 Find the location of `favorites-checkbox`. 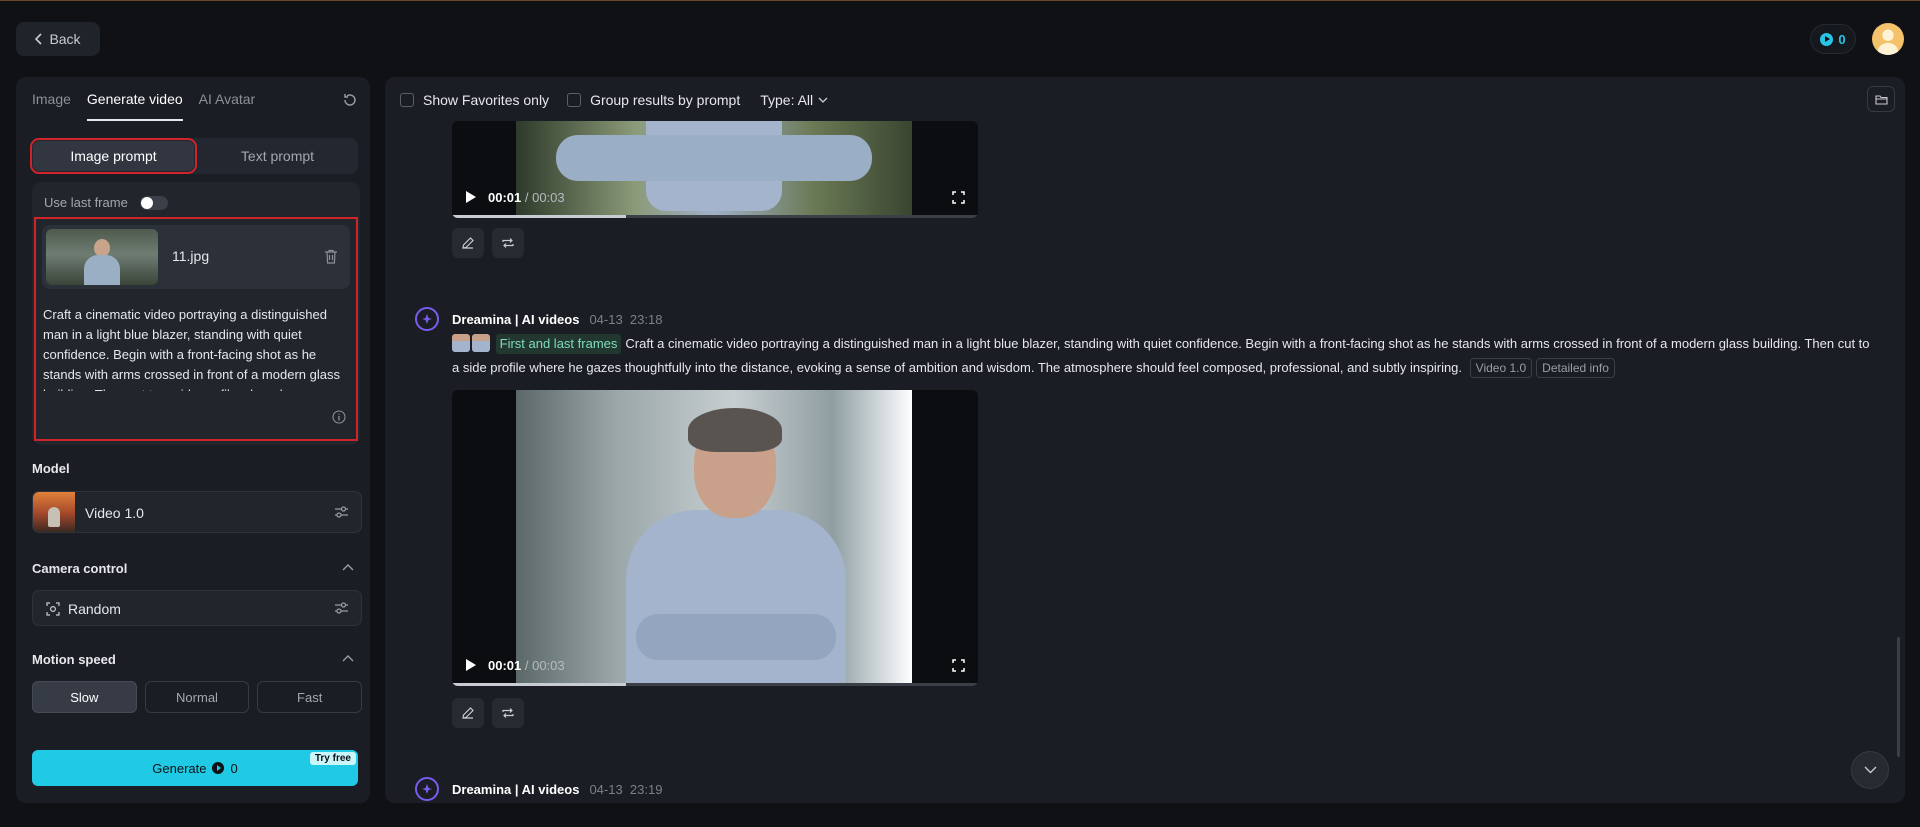

favorites-checkbox is located at coordinates (407, 100).